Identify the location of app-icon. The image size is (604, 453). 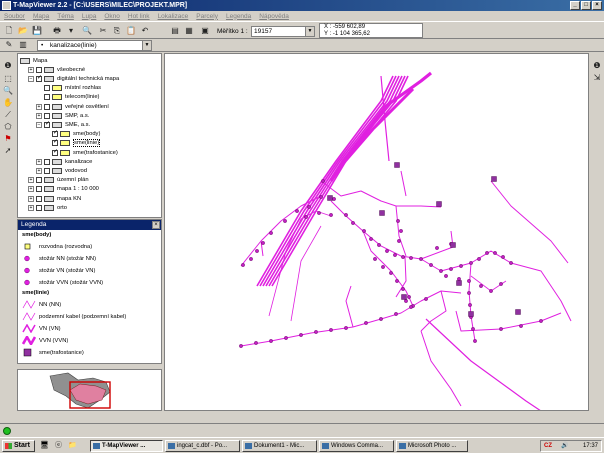
(6, 5).